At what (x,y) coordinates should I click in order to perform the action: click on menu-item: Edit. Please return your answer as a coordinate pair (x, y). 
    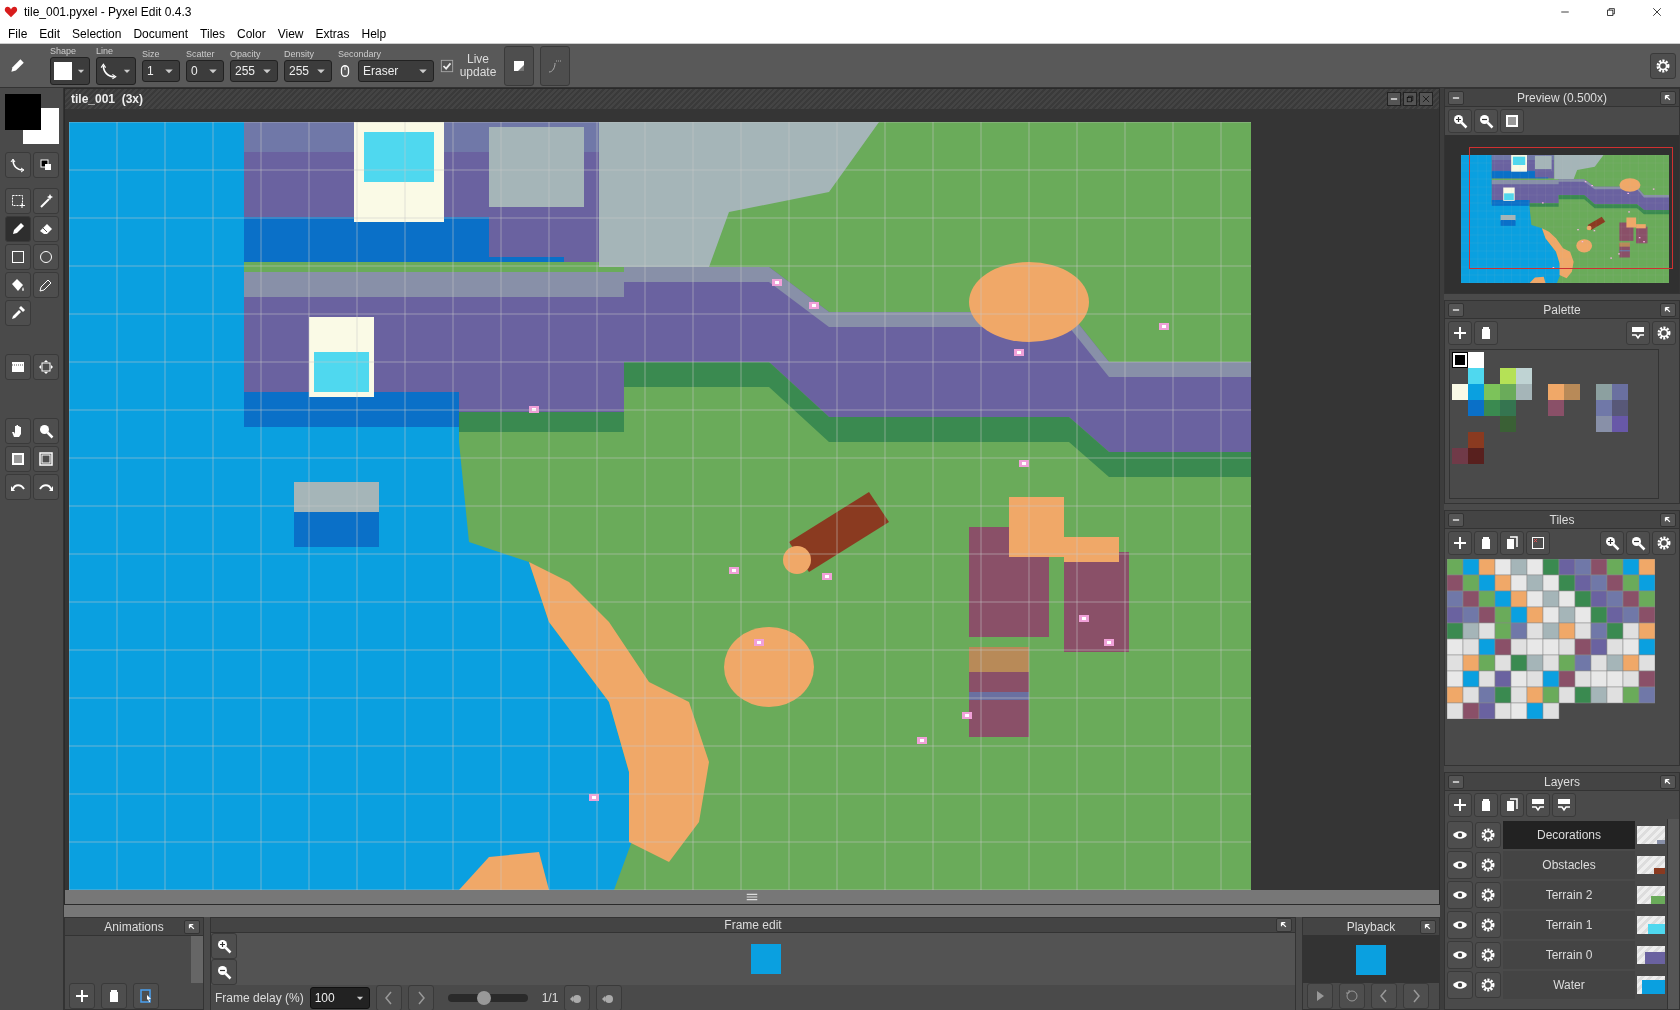
    Looking at the image, I should click on (50, 33).